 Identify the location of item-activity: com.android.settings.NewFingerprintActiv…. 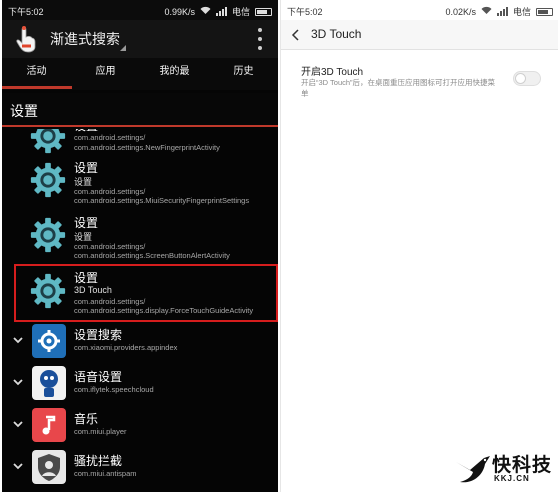
(147, 147).